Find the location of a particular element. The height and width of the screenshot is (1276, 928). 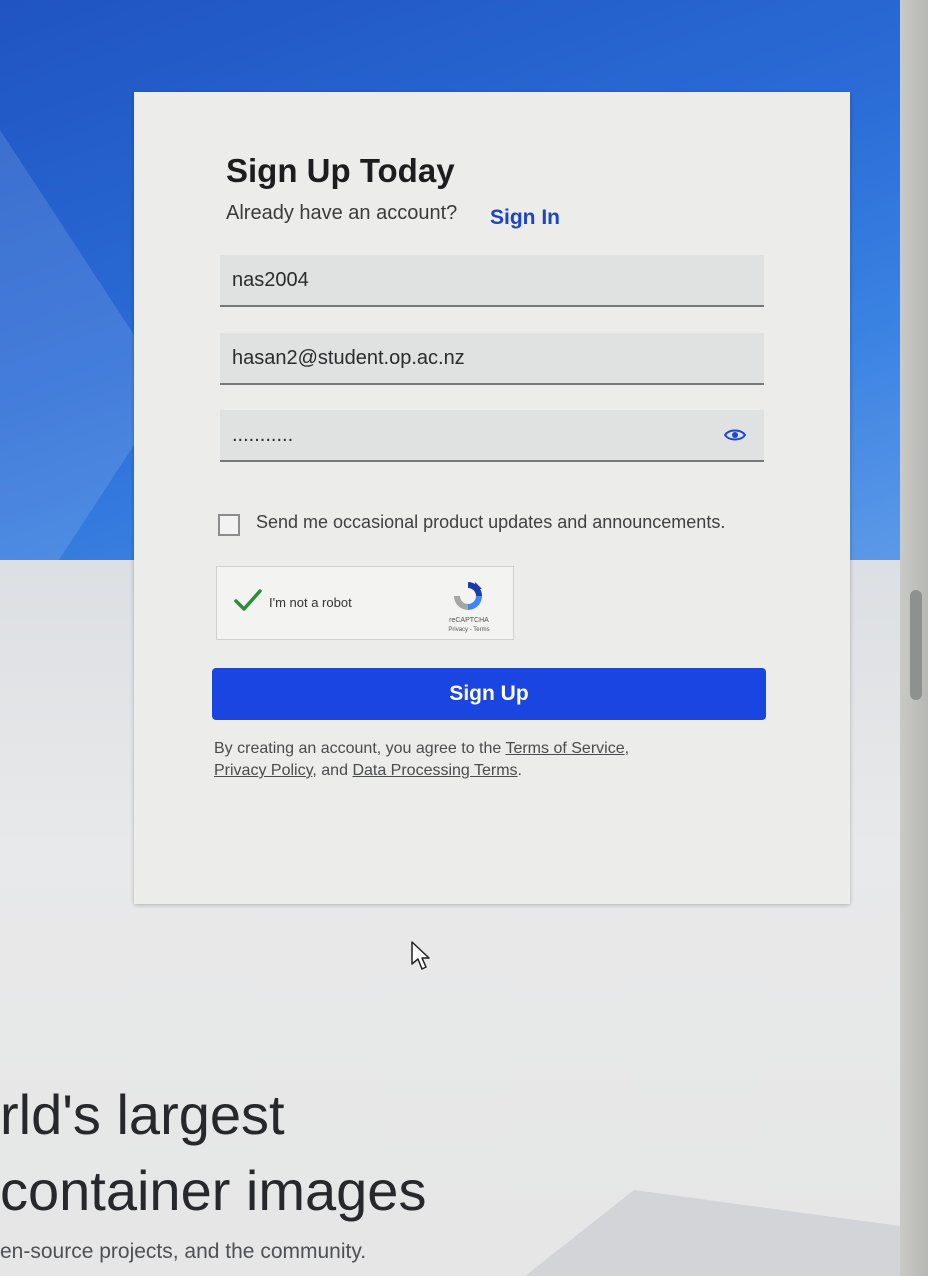

email-field is located at coordinates (492, 359).